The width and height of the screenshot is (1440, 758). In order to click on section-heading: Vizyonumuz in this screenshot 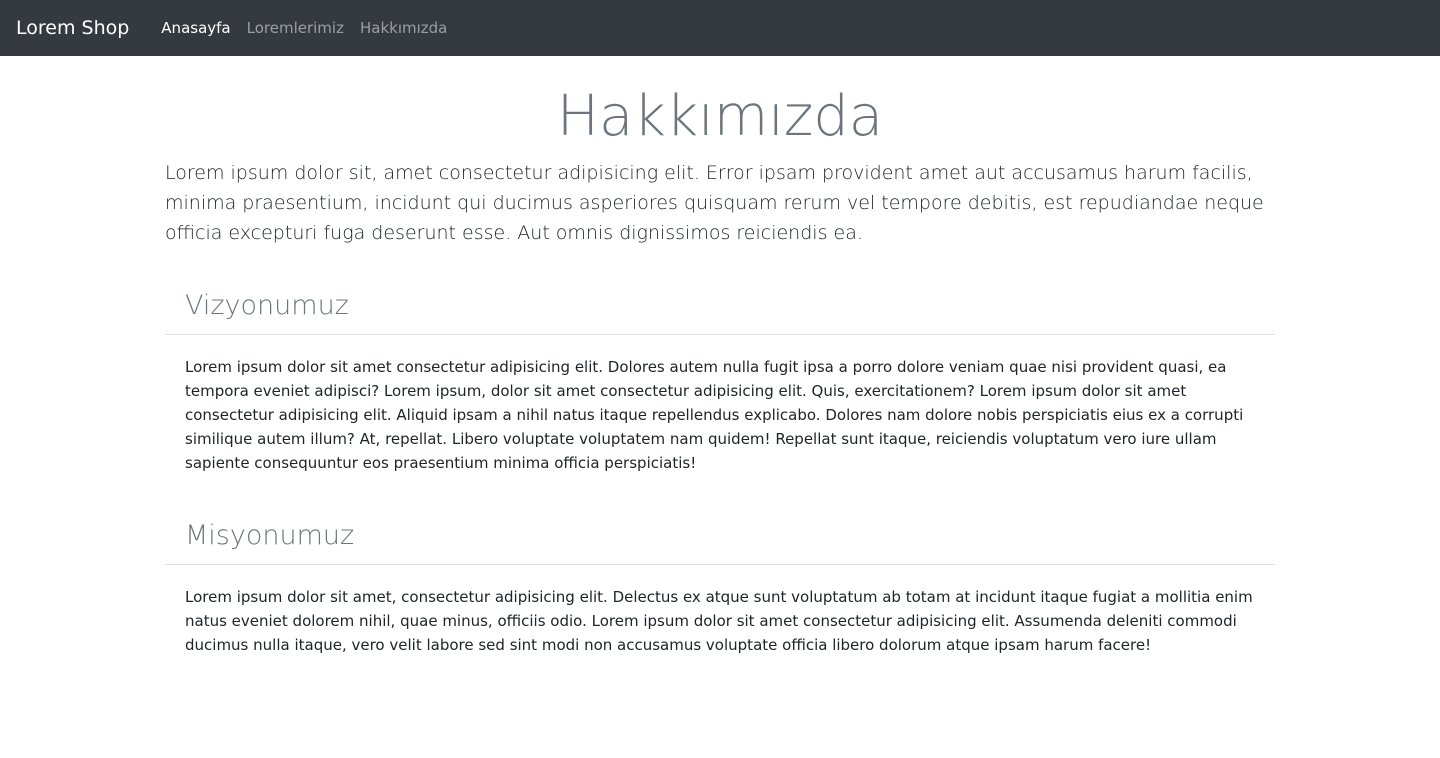, I will do `click(267, 306)`.